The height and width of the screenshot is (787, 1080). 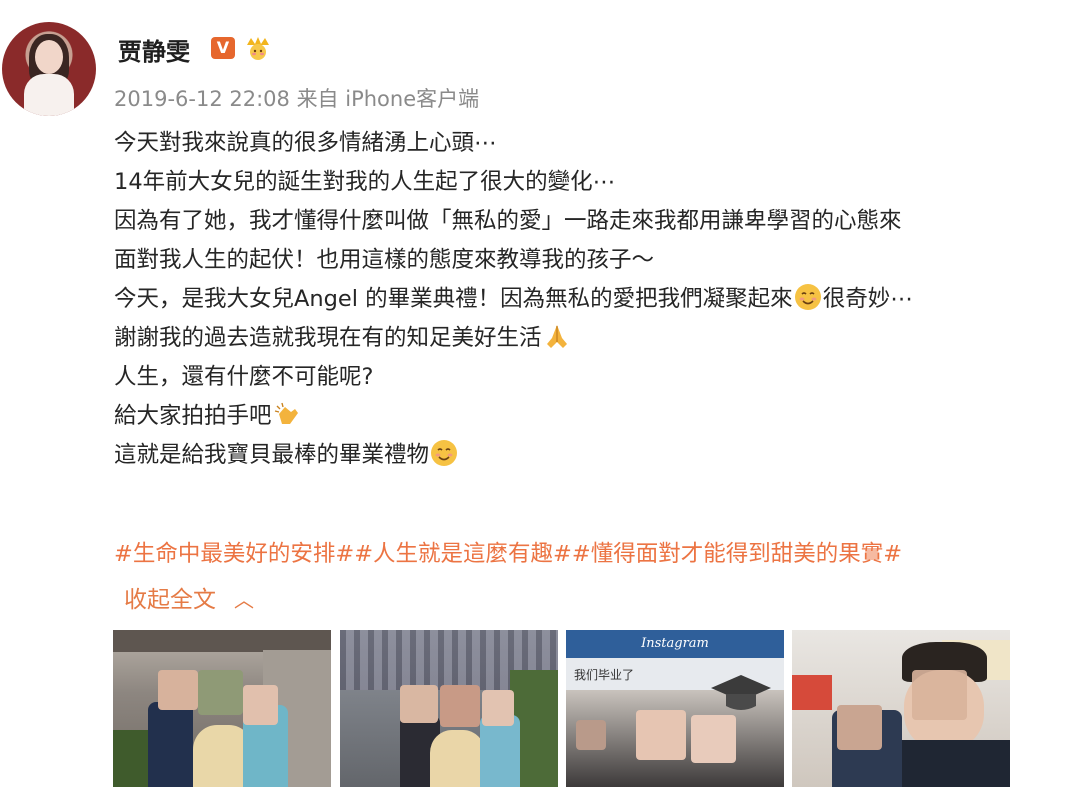 What do you see at coordinates (675, 644) in the screenshot?
I see `instagram-header: Instagram` at bounding box center [675, 644].